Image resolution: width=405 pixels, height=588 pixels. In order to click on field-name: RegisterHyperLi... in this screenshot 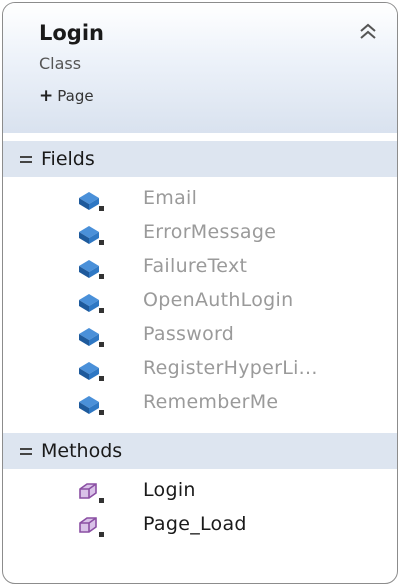, I will do `click(230, 368)`.